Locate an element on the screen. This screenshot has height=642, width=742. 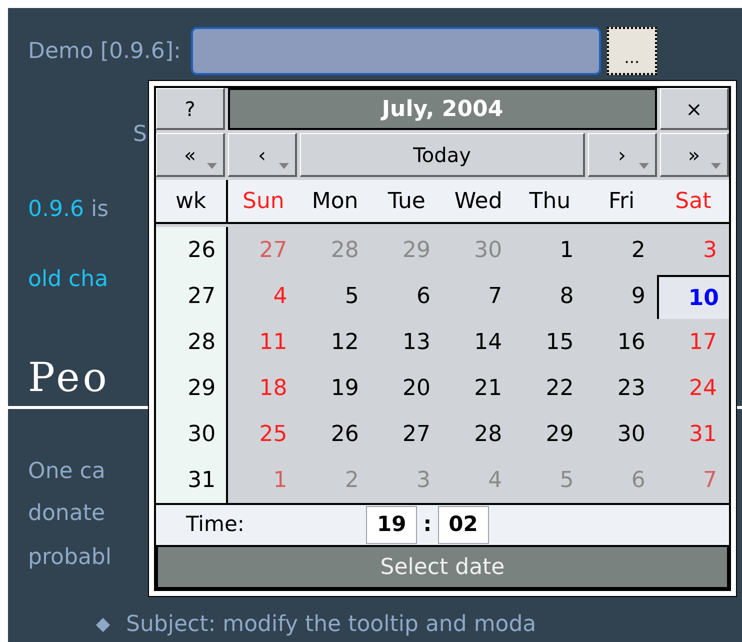
weekday-header: Mon is located at coordinates (335, 202).